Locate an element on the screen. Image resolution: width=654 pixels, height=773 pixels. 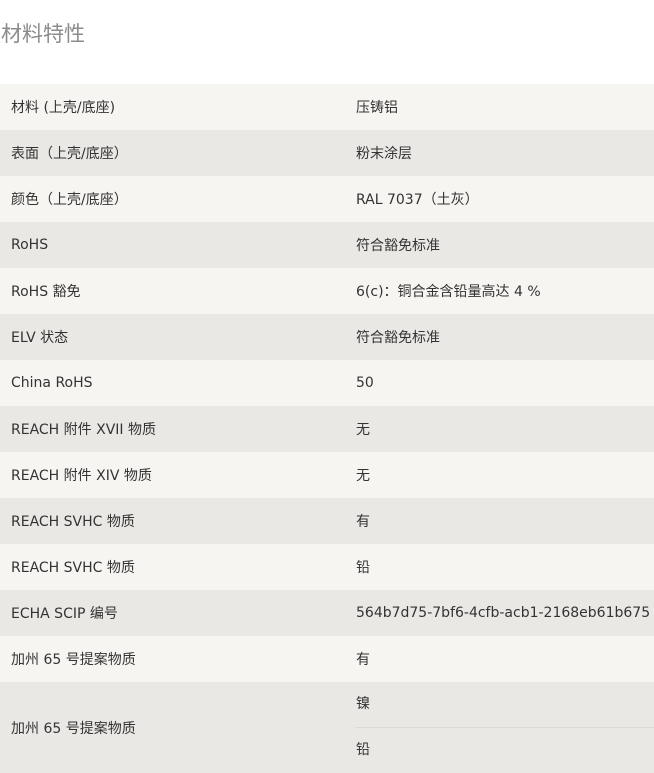
table-row: 材料 (上壳/底座) 压铸铝 is located at coordinates (327, 107).